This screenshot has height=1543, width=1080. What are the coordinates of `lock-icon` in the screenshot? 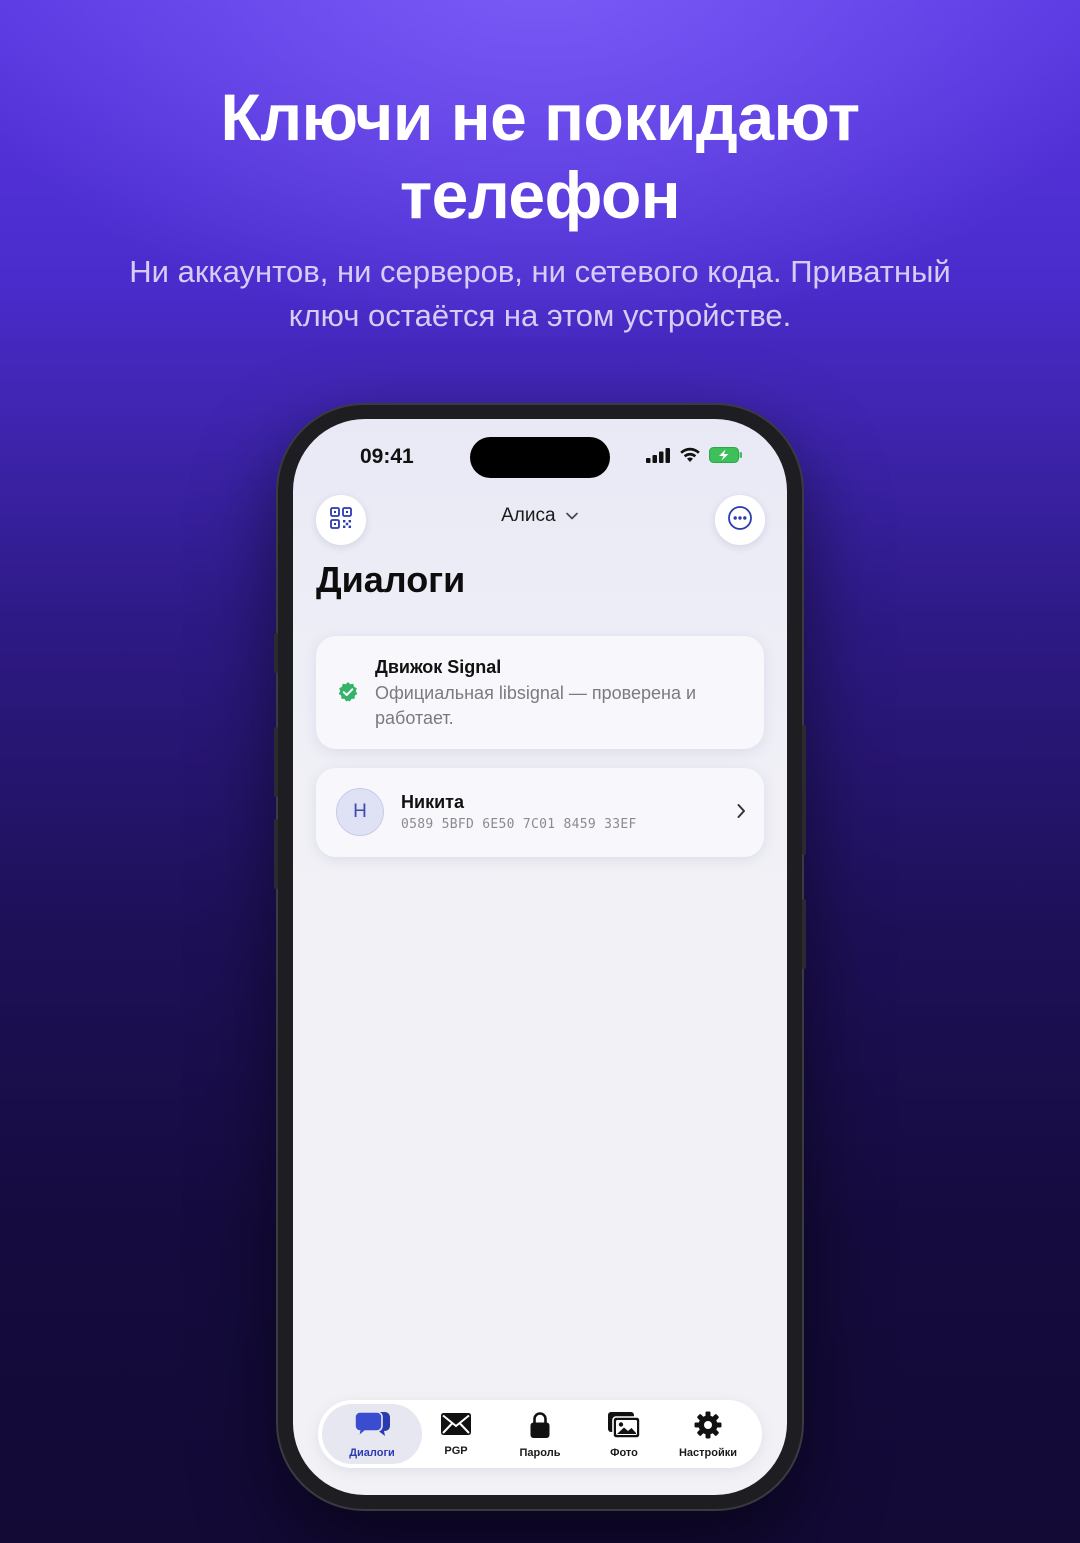 It's located at (540, 1427).